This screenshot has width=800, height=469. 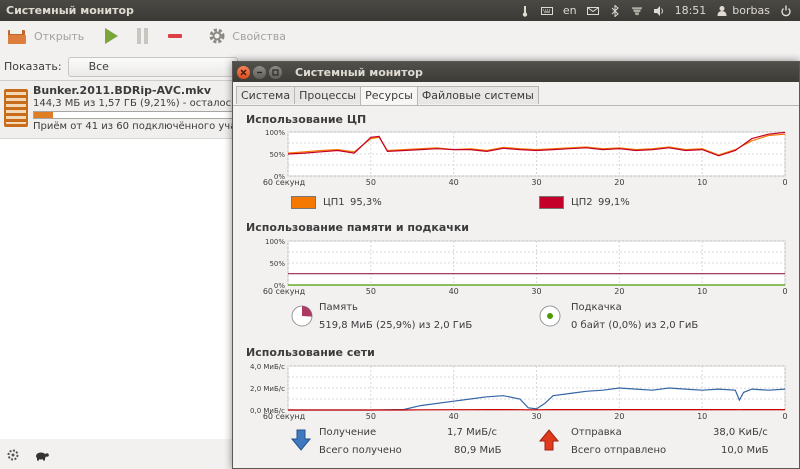 I want to click on cpu2-color-swatch, so click(x=551, y=202).